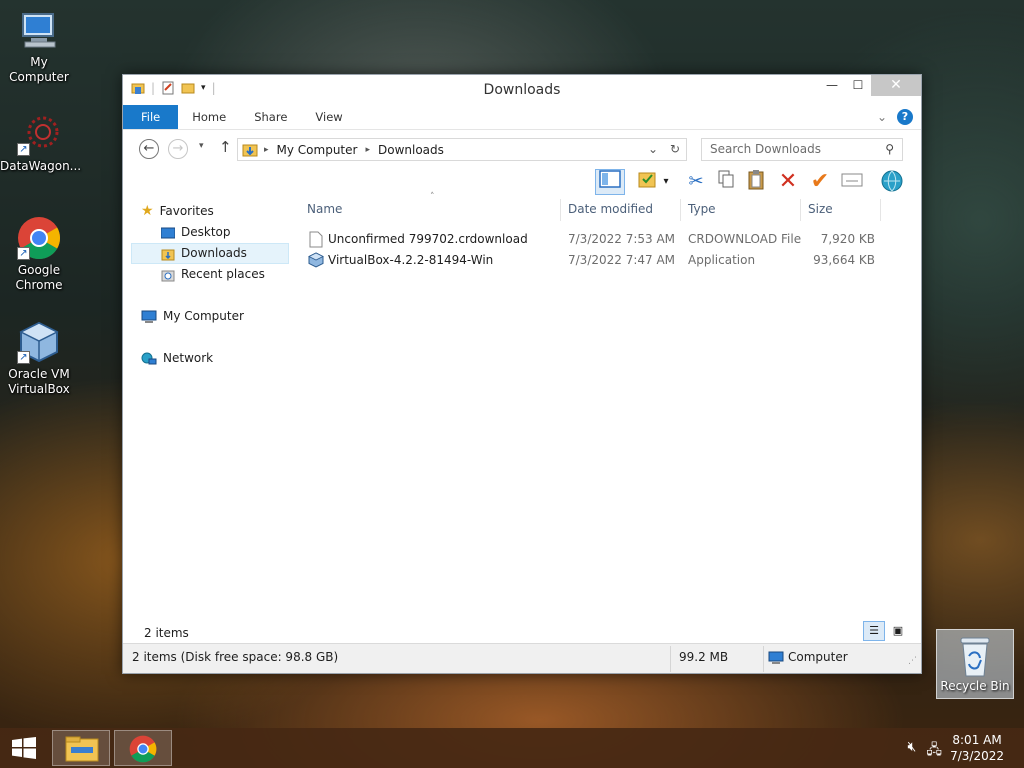 The height and width of the screenshot is (768, 1024). I want to click on recycle-bin-icon, so click(975, 657).